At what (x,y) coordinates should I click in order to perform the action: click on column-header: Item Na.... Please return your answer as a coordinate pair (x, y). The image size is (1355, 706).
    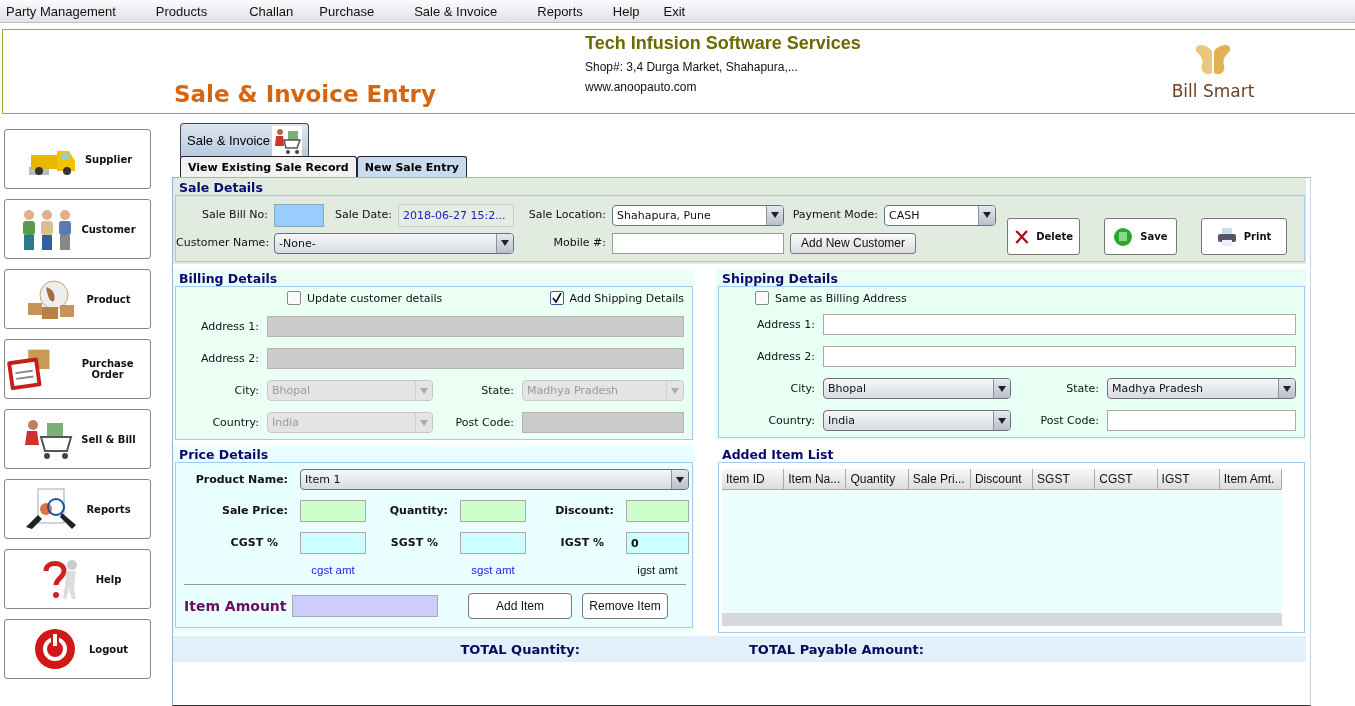
    Looking at the image, I should click on (815, 479).